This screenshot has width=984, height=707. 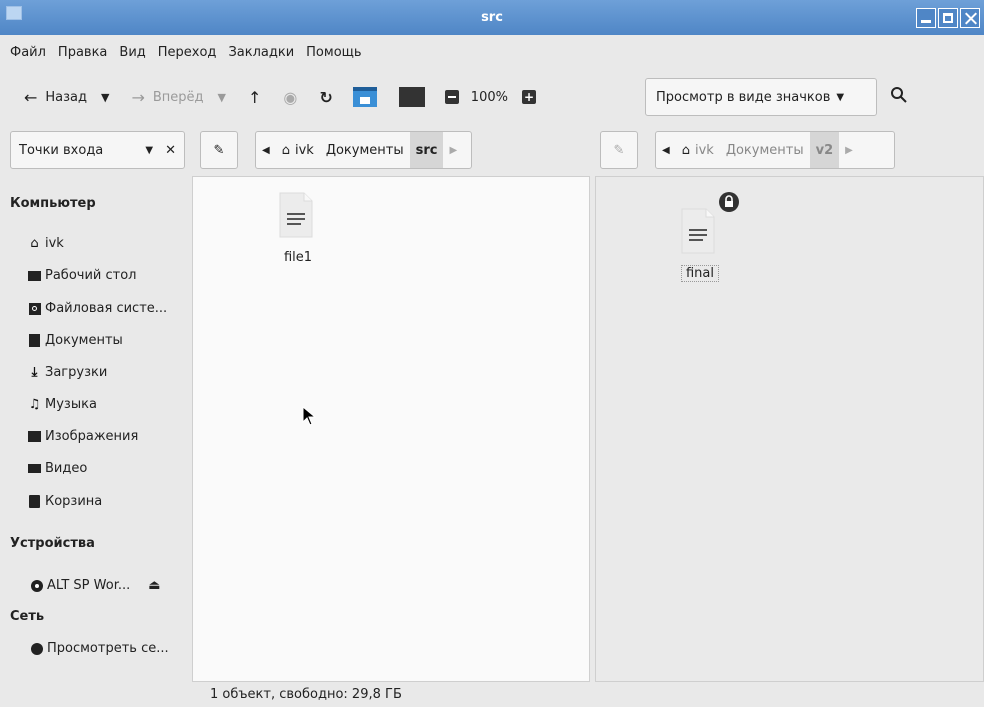 What do you see at coordinates (105, 97) in the screenshot?
I see `back-history-dropdown-icon: ▼` at bounding box center [105, 97].